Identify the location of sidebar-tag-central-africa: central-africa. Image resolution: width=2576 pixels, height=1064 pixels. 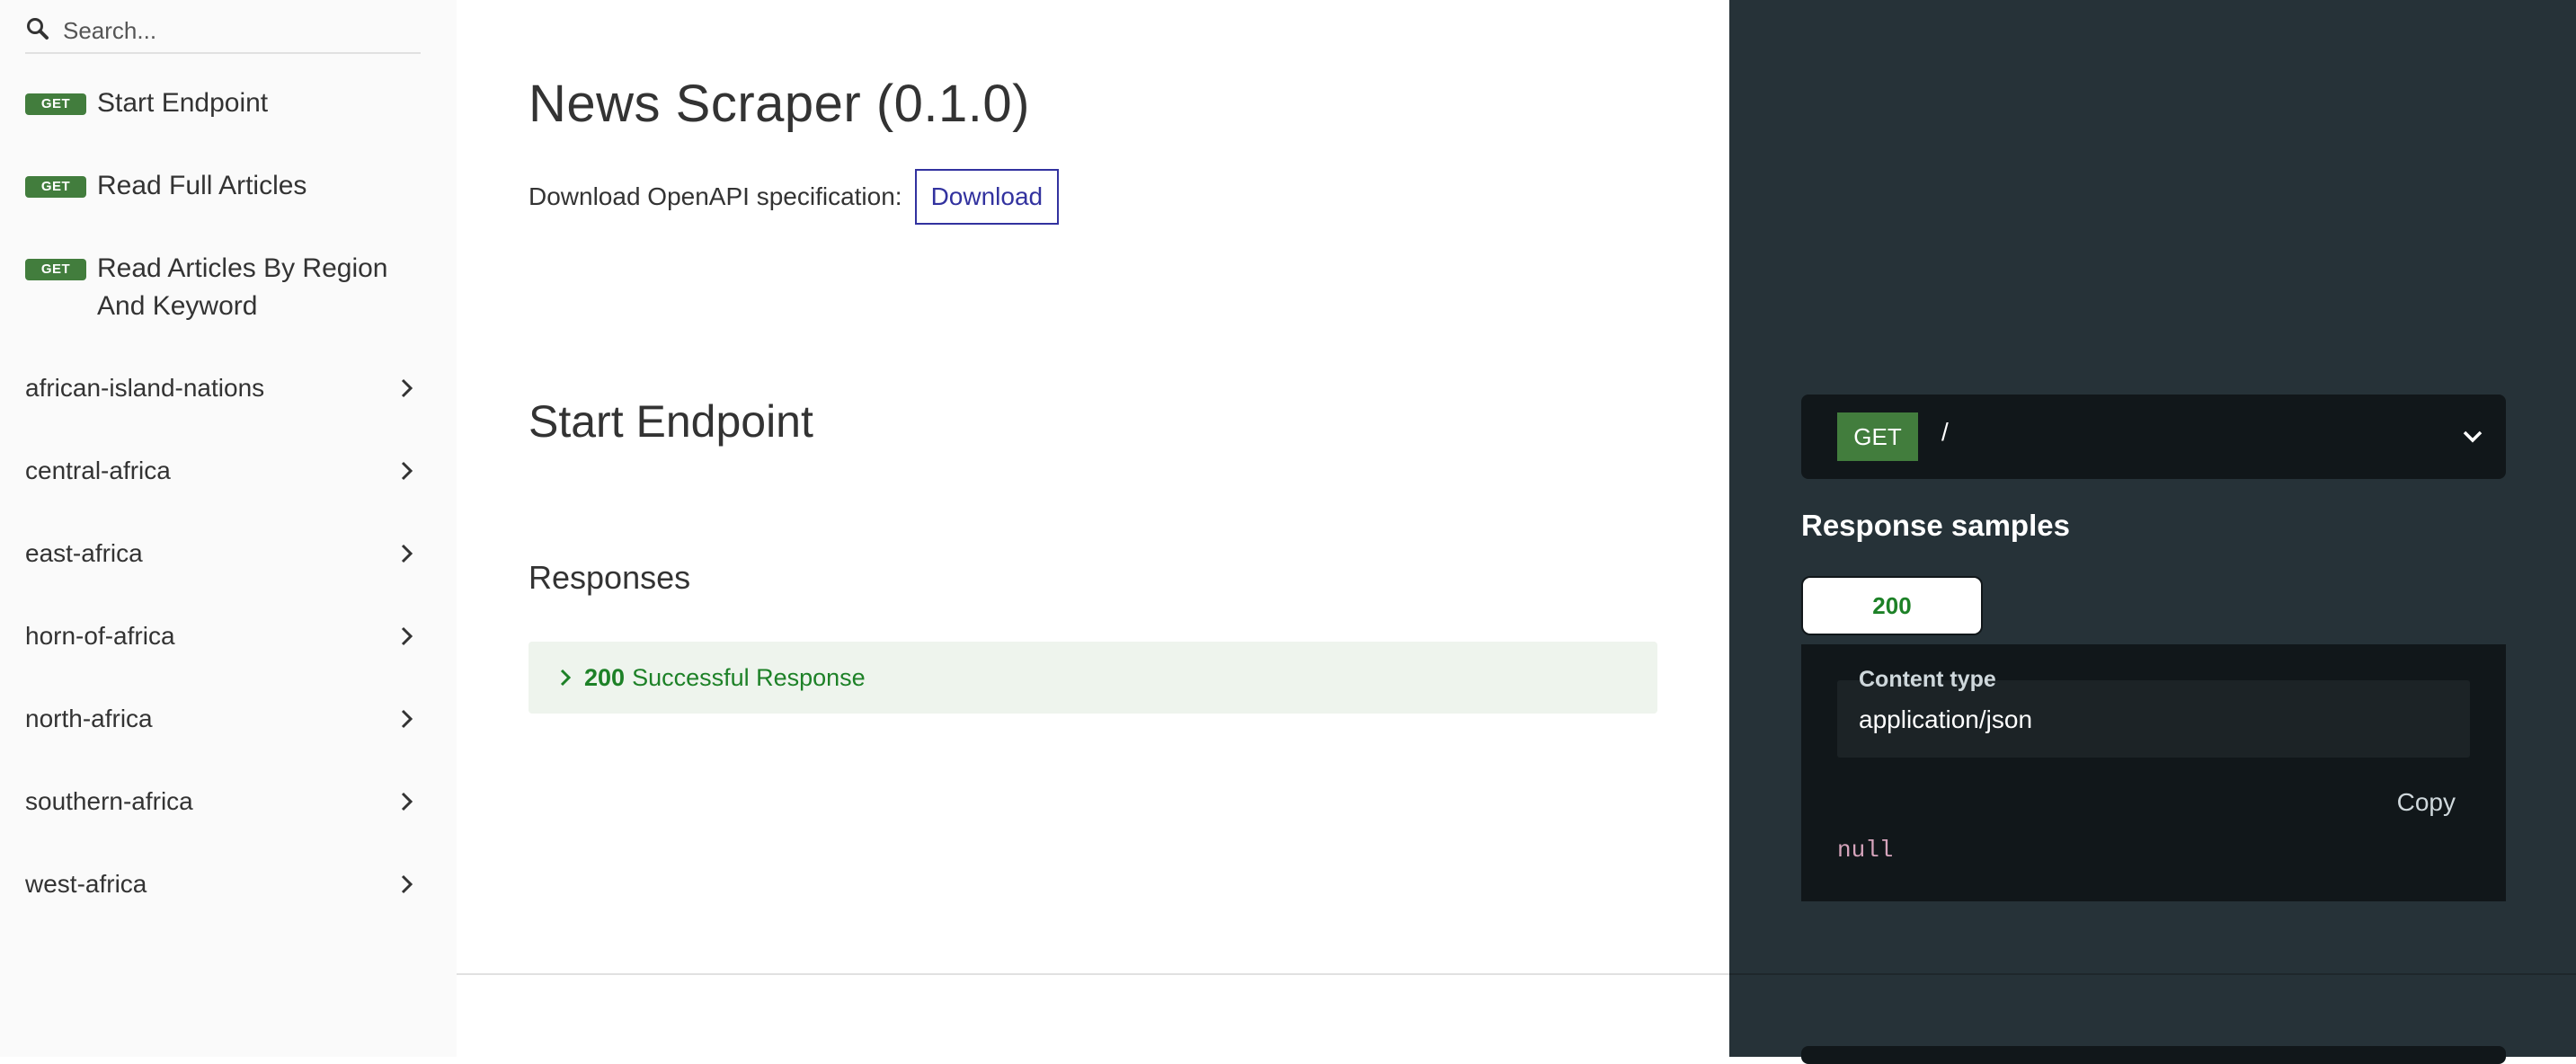
(223, 470).